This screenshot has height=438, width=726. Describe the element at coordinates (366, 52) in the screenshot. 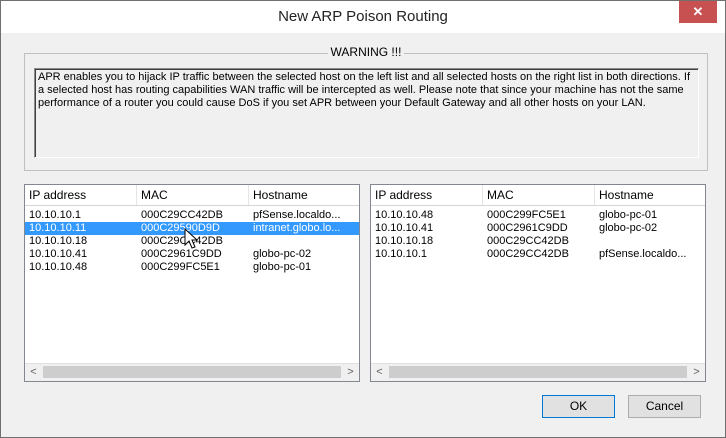

I see `warning-legend: WARNING !!!` at that location.